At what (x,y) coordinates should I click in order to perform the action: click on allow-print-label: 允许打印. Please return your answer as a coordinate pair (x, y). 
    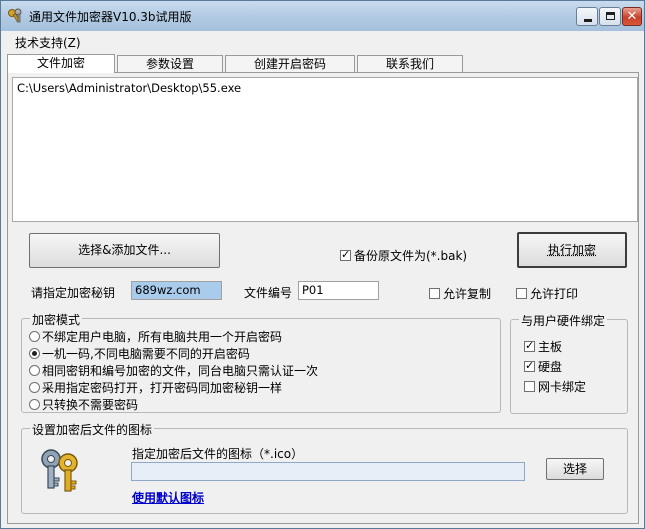
    Looking at the image, I should click on (554, 294).